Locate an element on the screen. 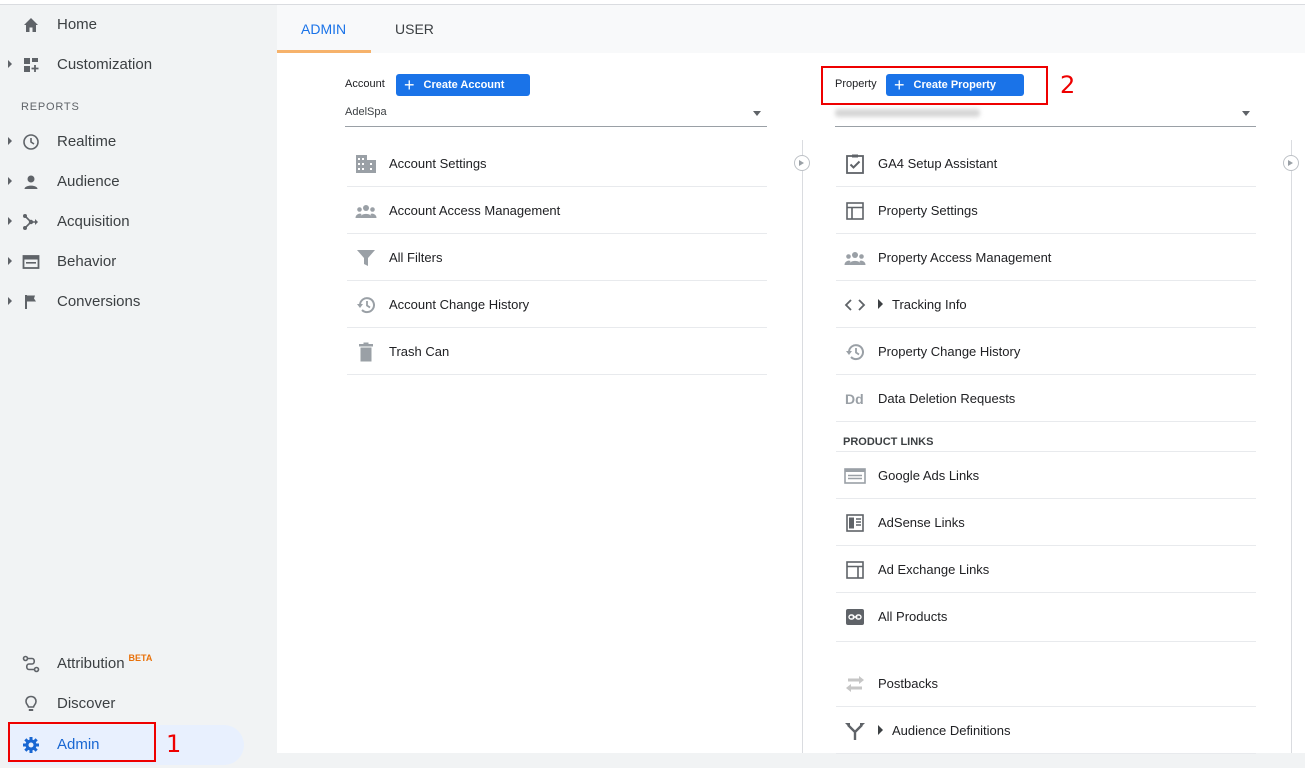 Image resolution: width=1305 pixels, height=768 pixels. trash-icon is located at coordinates (366, 352).